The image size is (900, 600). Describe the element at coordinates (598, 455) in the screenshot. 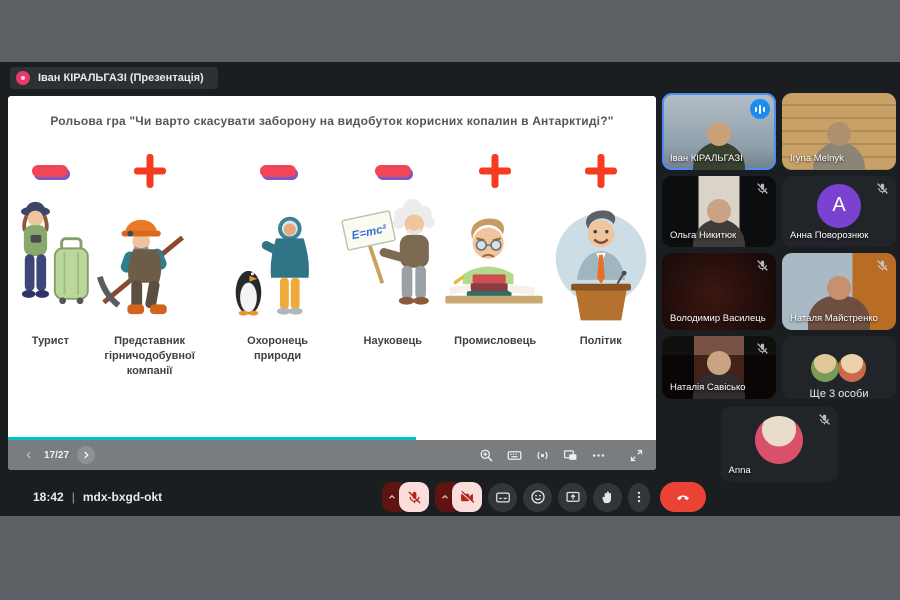

I see `more-options-icon` at that location.